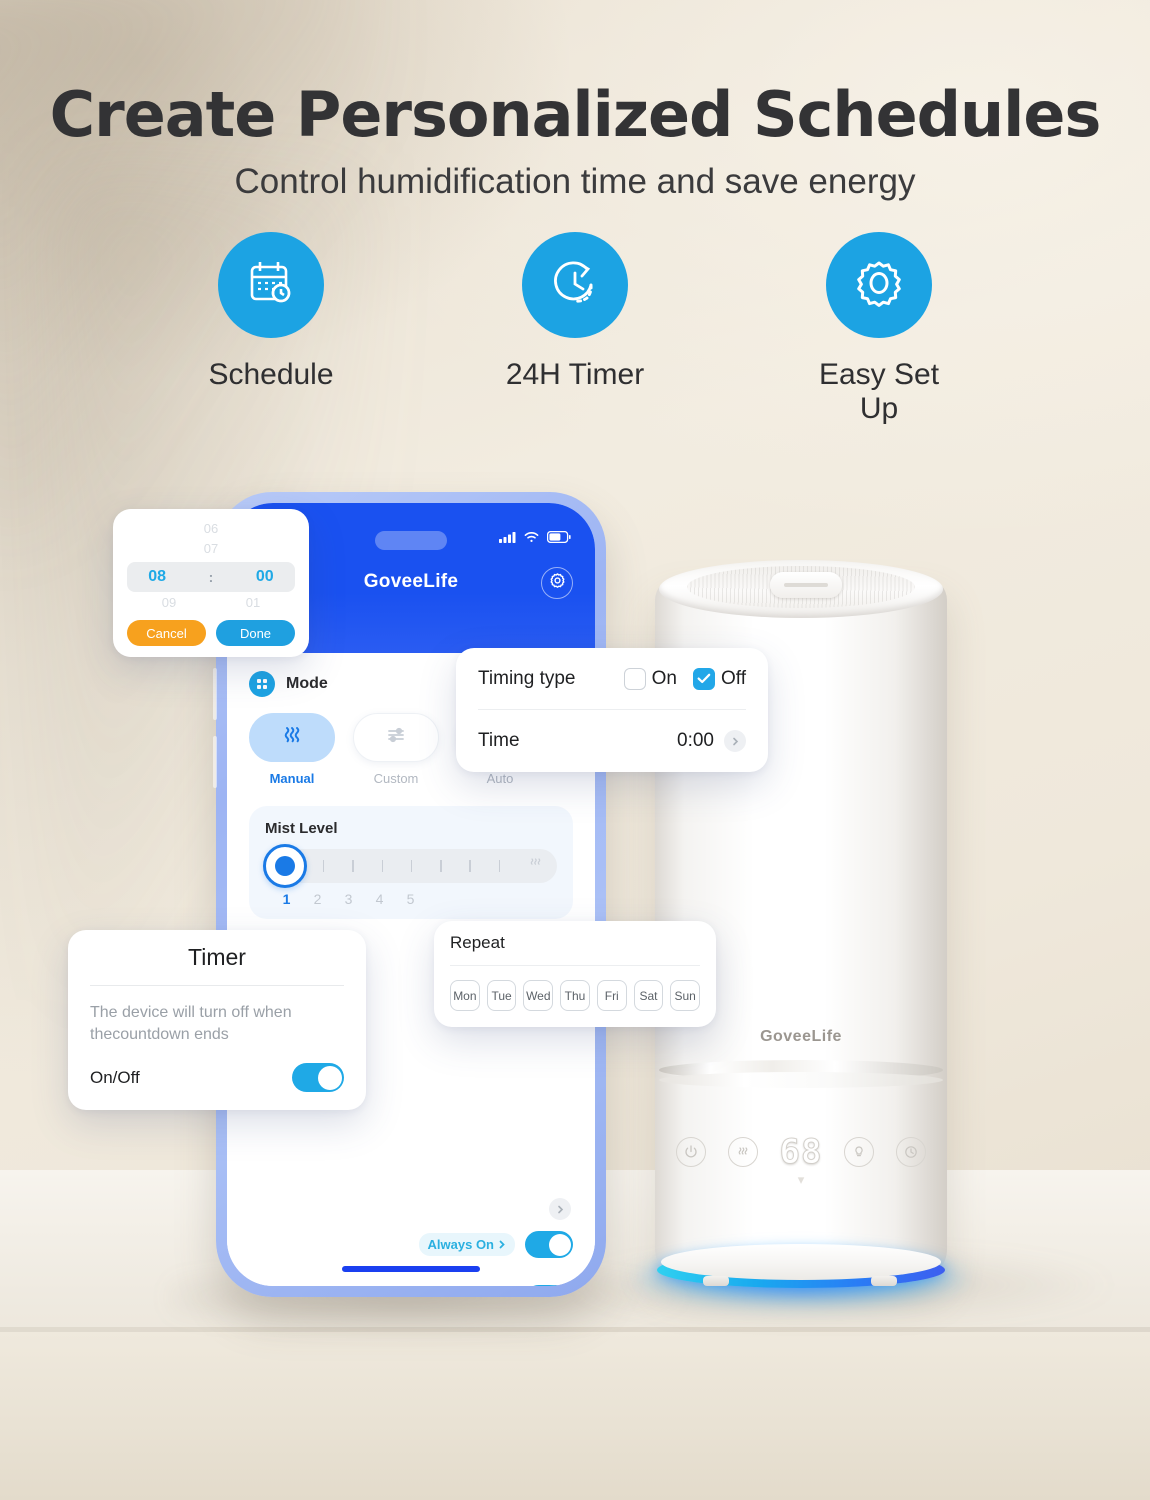 This screenshot has height=1500, width=1150. What do you see at coordinates (307, 683) in the screenshot?
I see `mode-label: Mode` at bounding box center [307, 683].